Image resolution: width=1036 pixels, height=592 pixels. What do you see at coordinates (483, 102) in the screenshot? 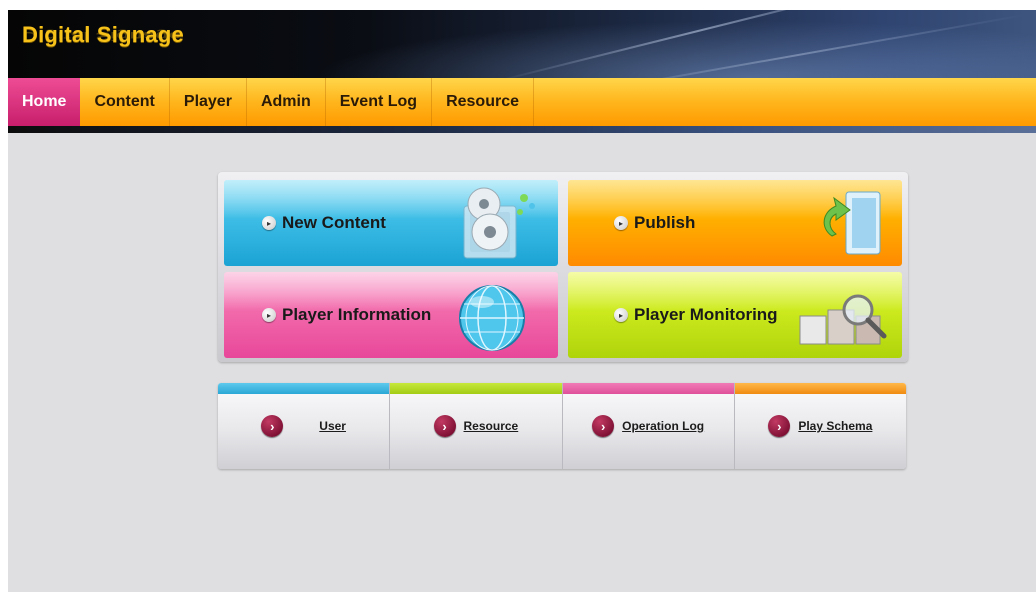
I see `nav-item-resource: Resource` at bounding box center [483, 102].